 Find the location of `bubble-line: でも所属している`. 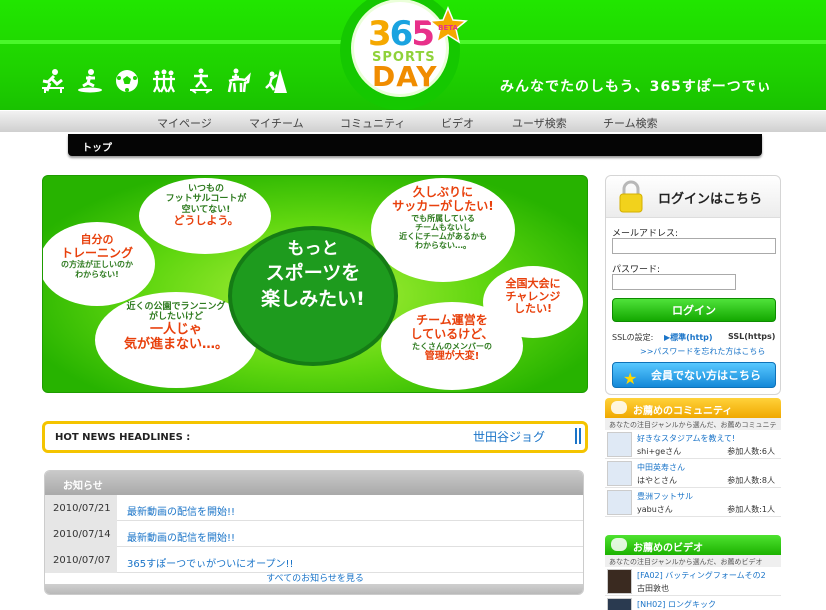

bubble-line: でも所属している is located at coordinates (443, 218).